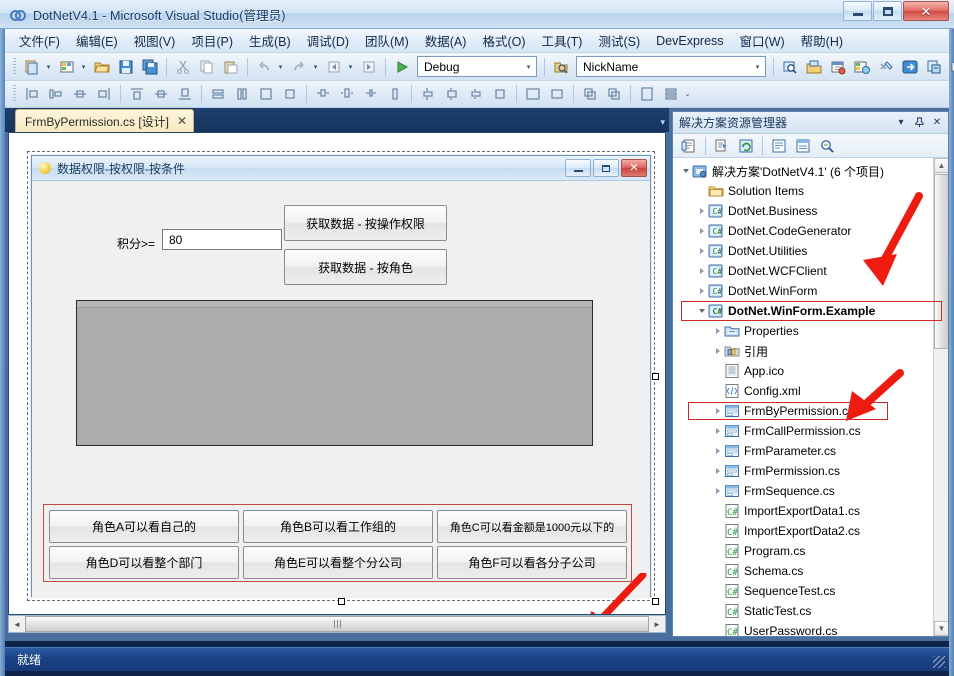 The image size is (954, 676). I want to click on tree-item-15: FrmPermission.cs, so click(810, 471).